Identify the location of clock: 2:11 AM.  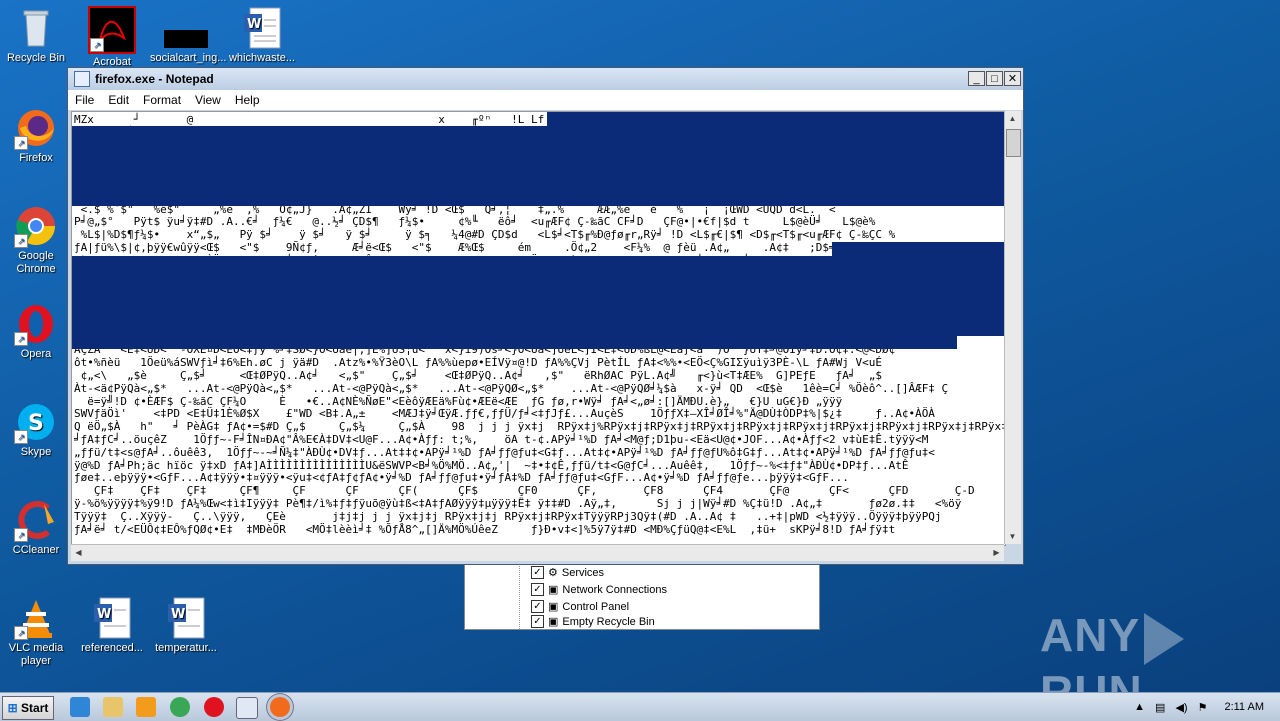
(1246, 707).